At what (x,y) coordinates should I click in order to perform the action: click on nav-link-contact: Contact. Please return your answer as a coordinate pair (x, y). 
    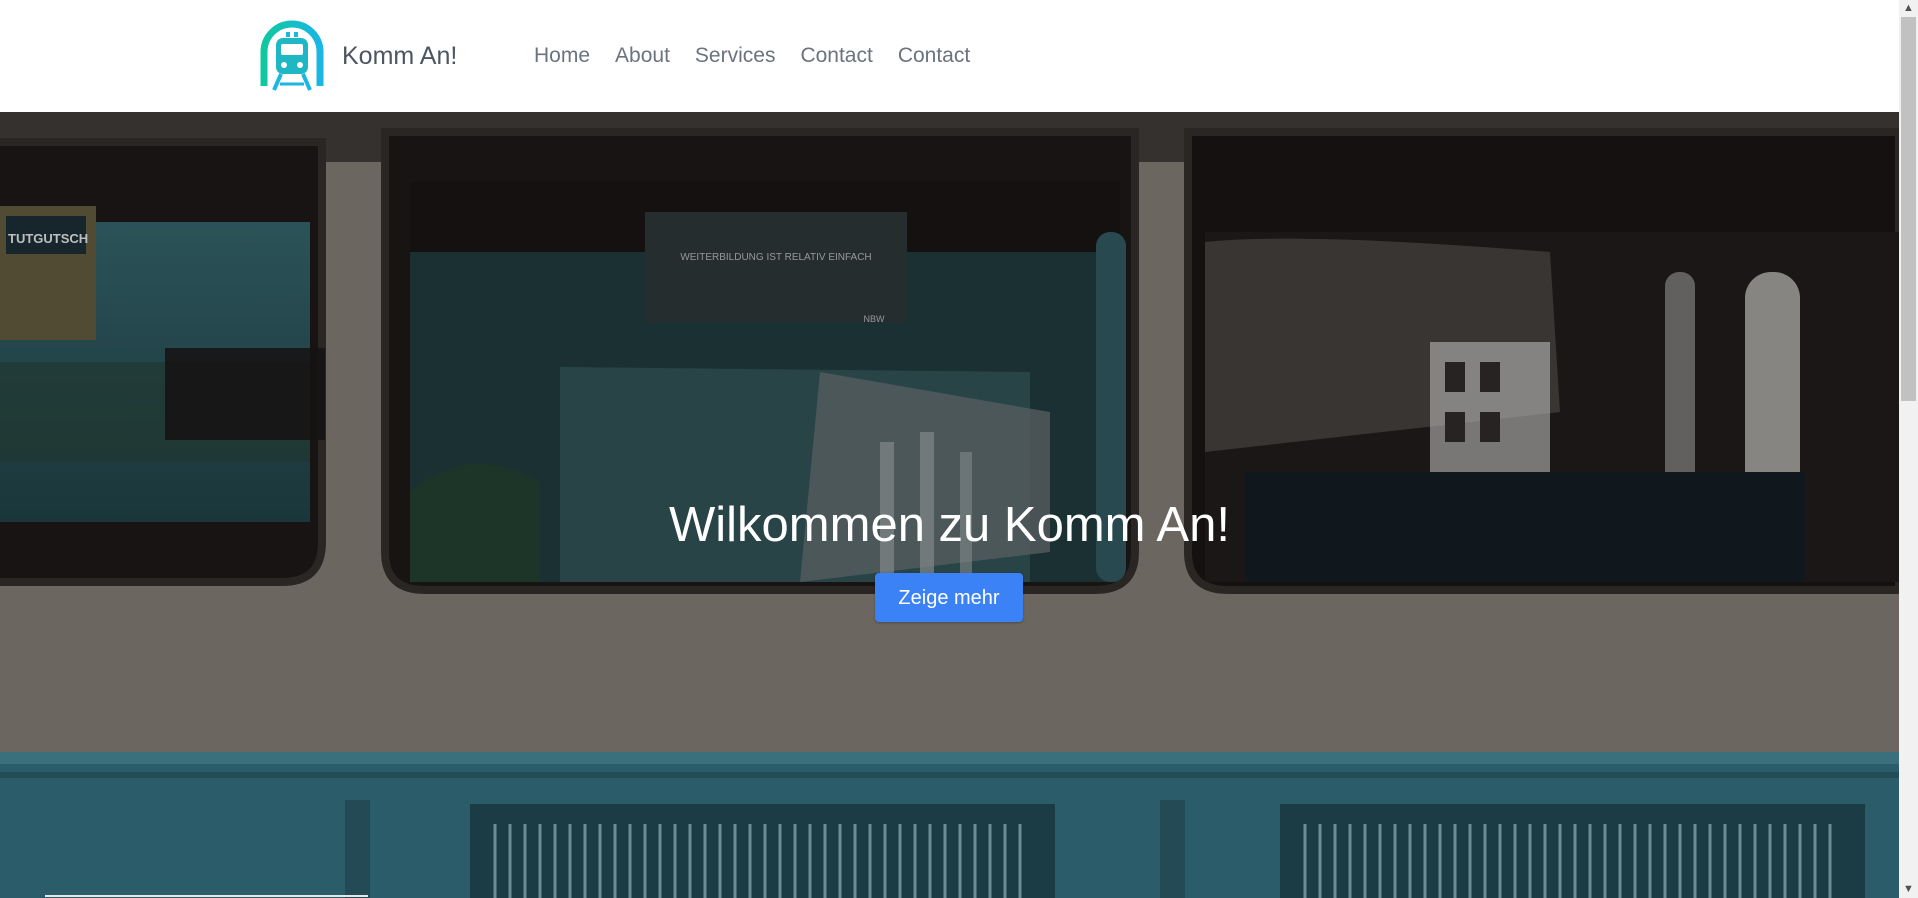
    Looking at the image, I should click on (836, 56).